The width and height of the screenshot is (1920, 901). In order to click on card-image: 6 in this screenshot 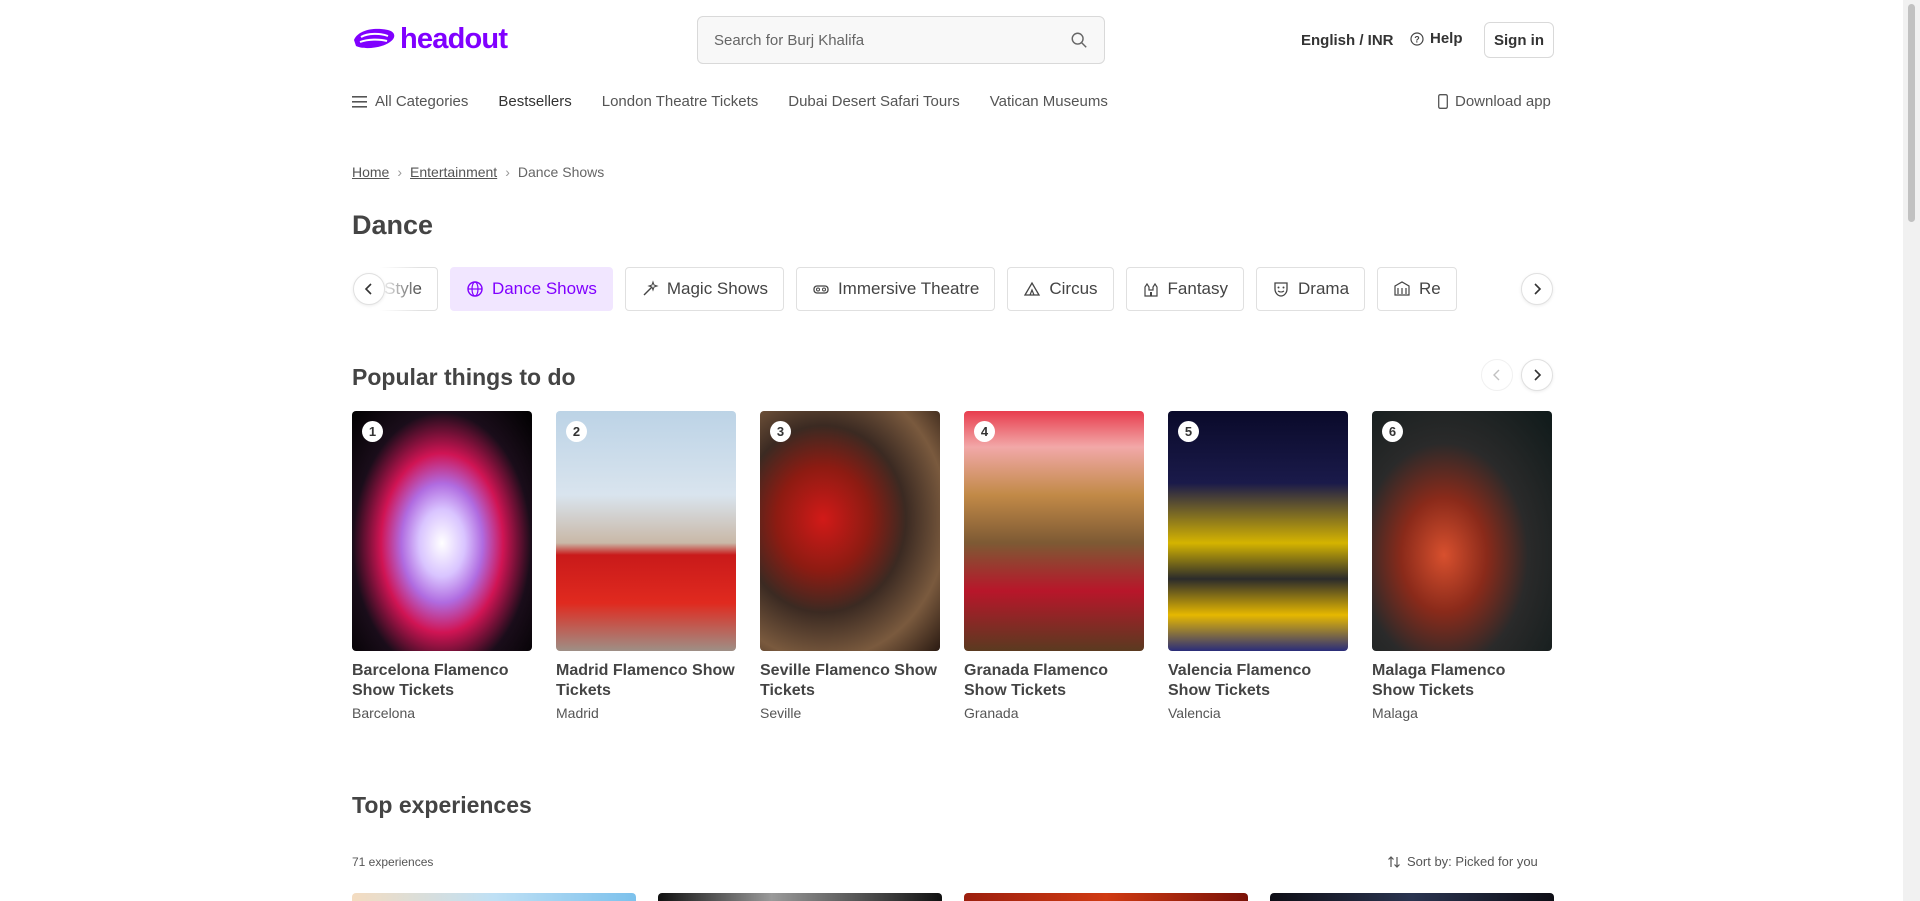, I will do `click(1462, 531)`.